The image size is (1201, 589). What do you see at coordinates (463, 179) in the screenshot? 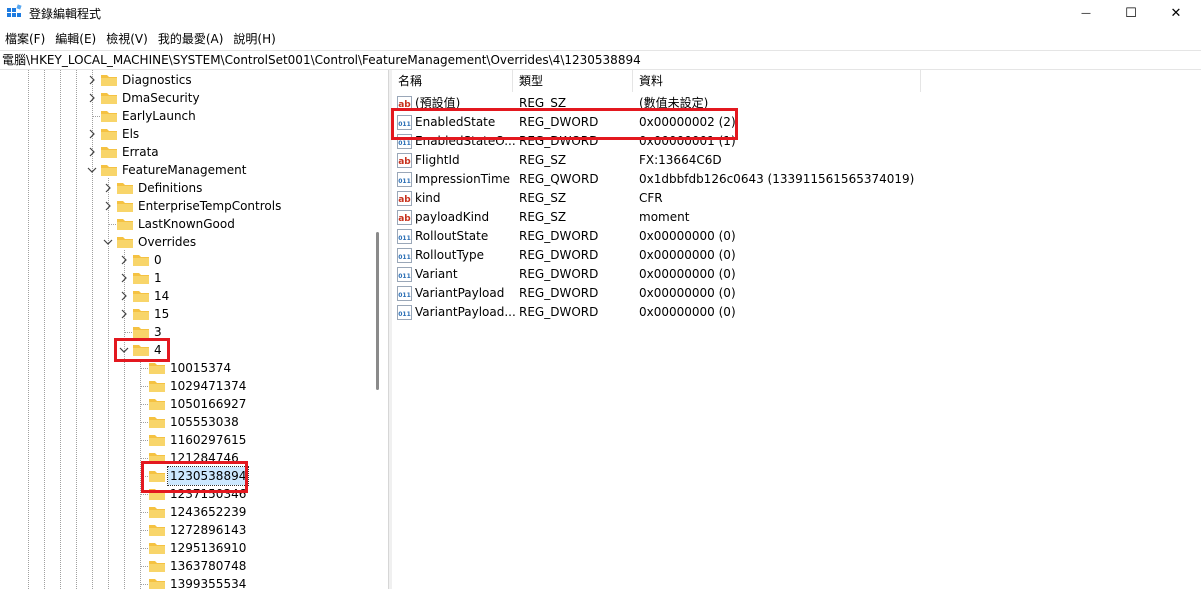
I see `value-name: ImpressionTime` at bounding box center [463, 179].